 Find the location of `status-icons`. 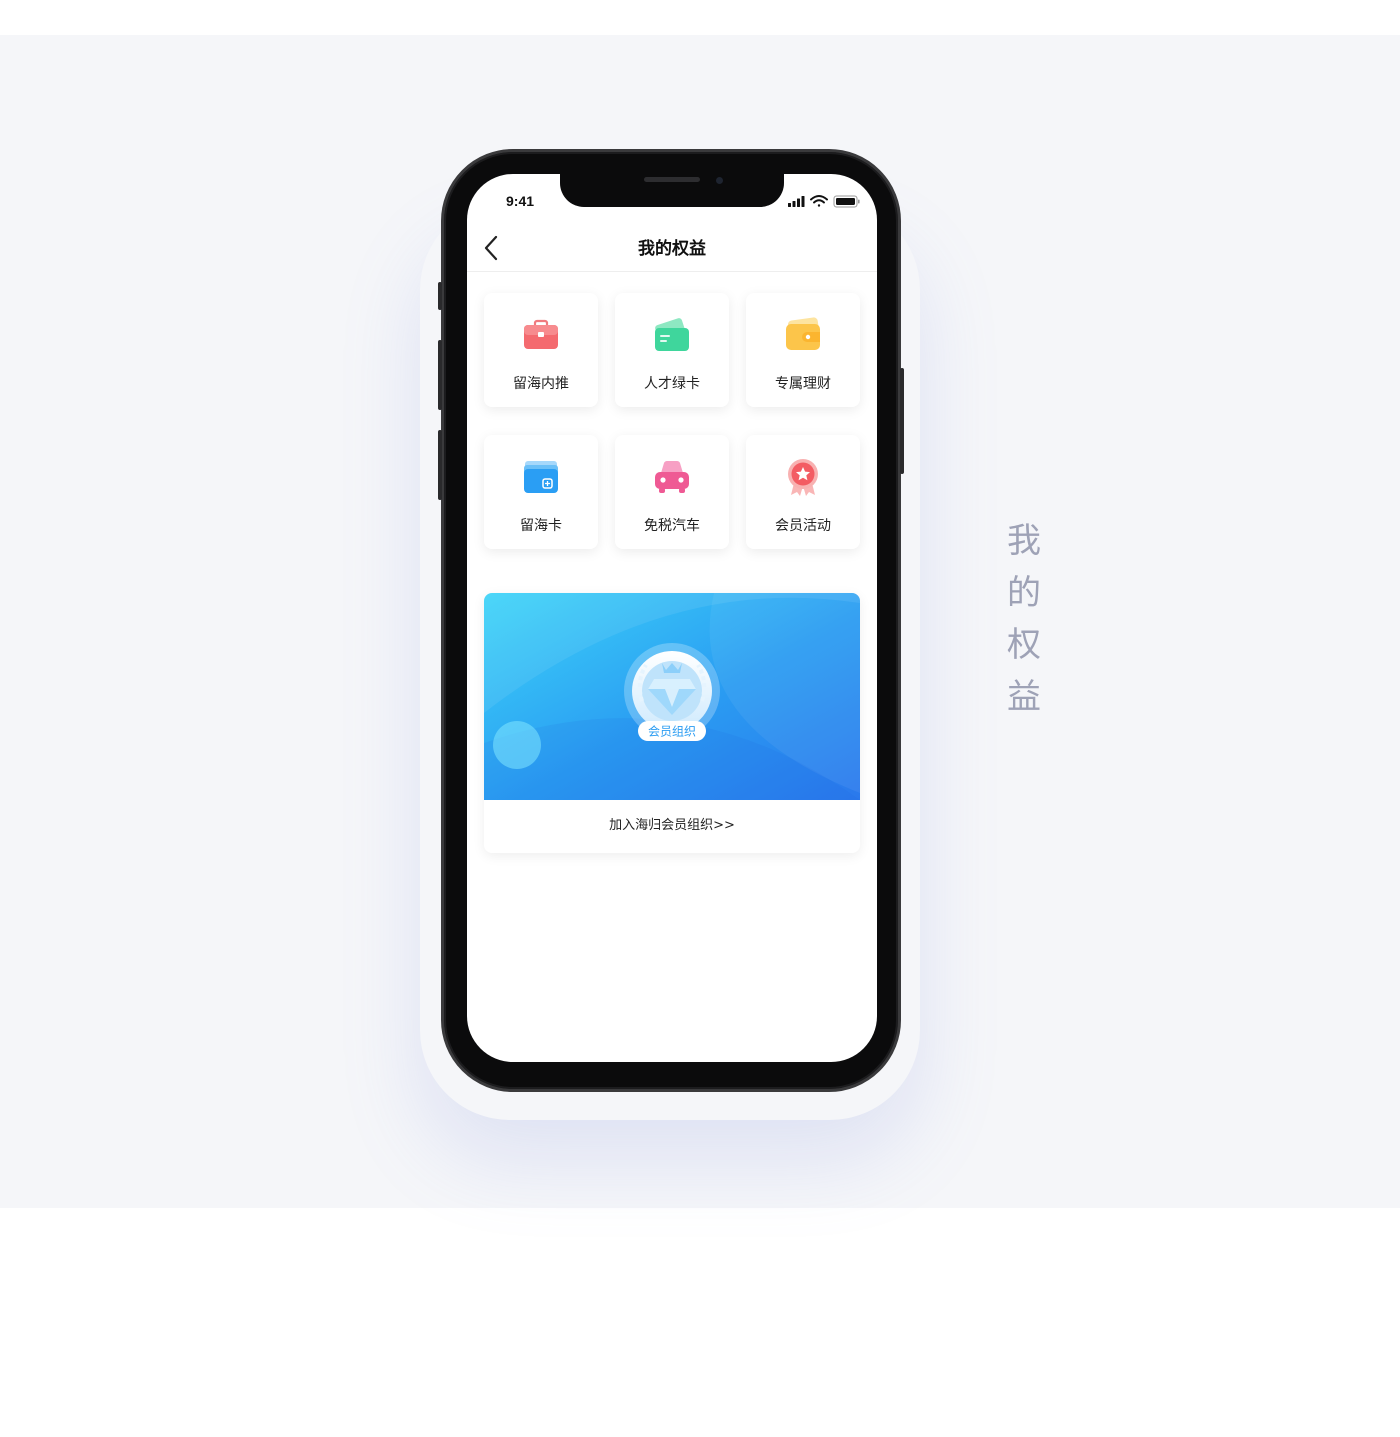

status-icons is located at coordinates (824, 201).